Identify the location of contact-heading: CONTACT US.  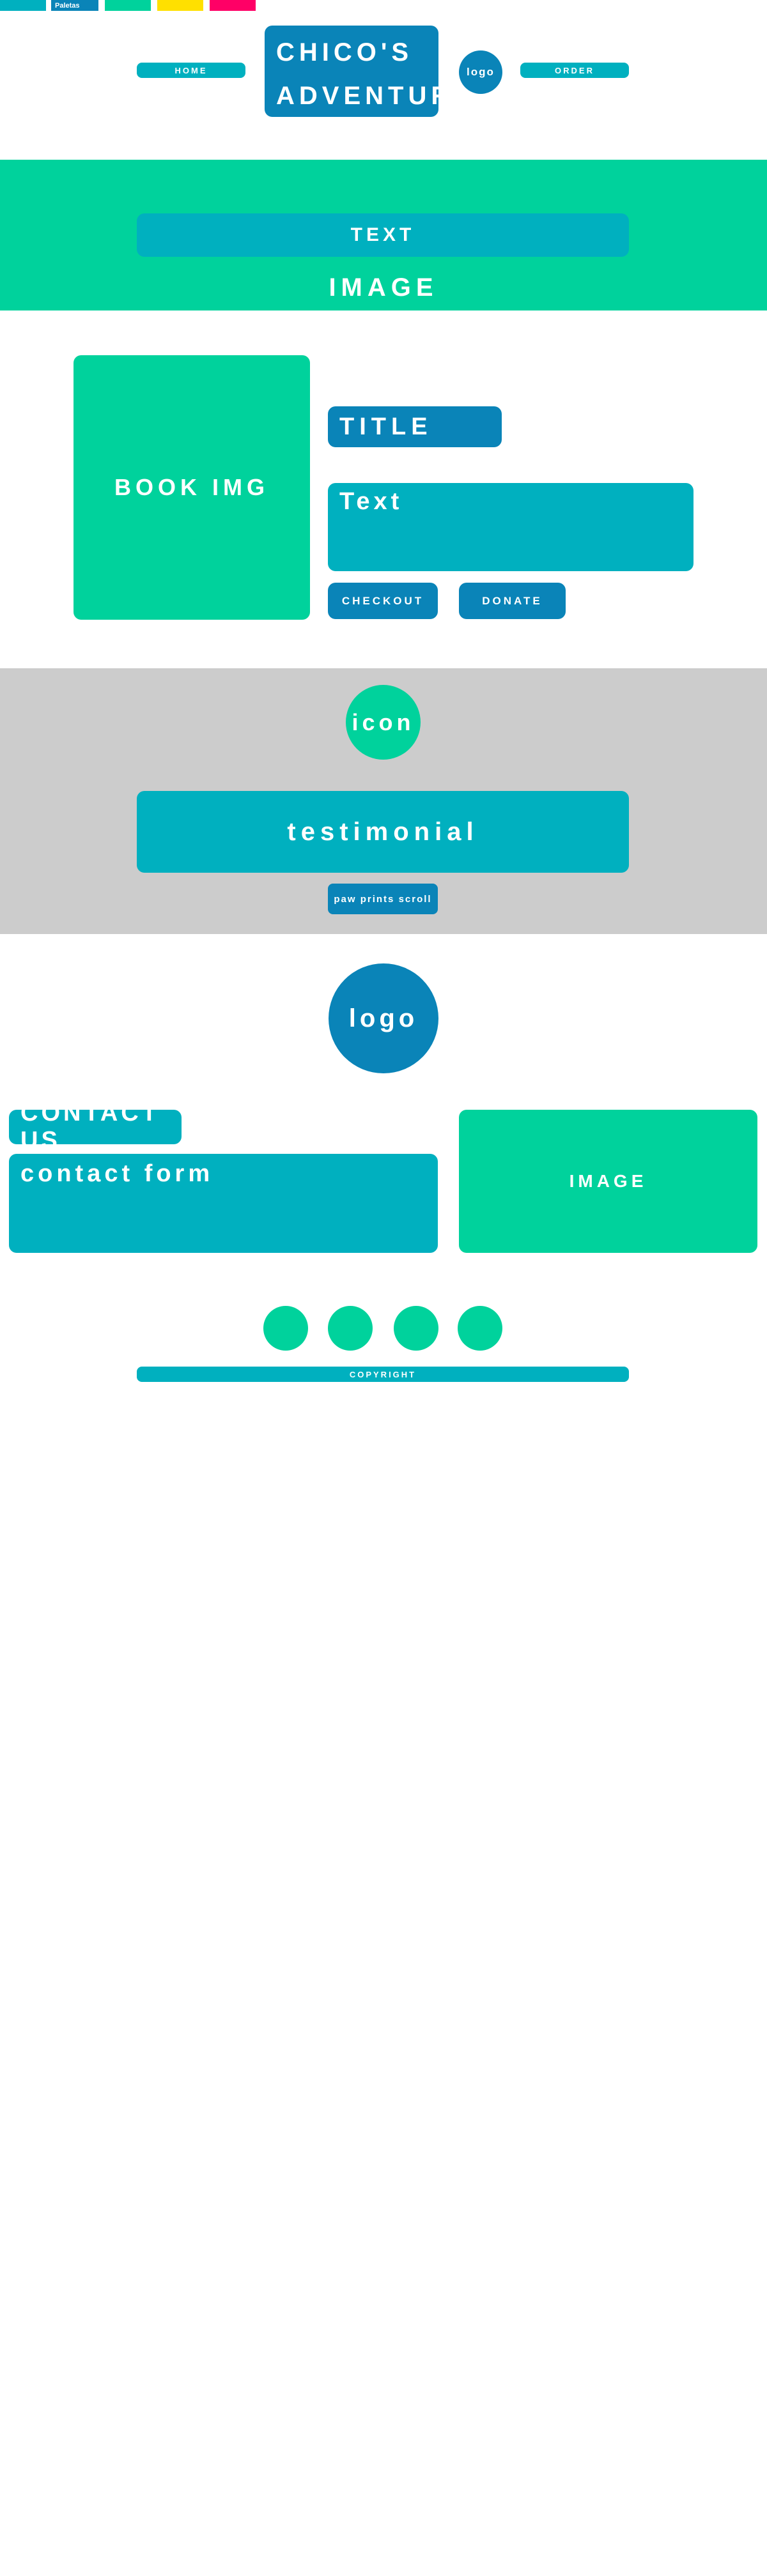
(95, 1127).